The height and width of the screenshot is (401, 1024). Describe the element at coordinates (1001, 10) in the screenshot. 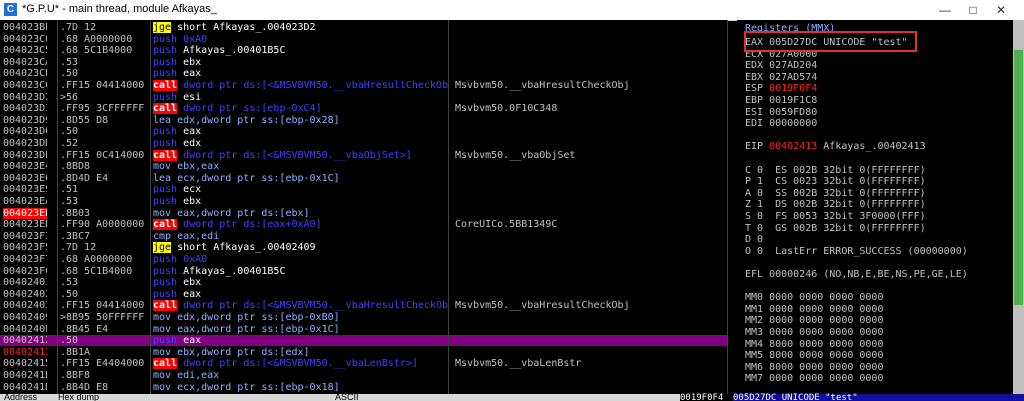

I see `close-icon: ✕` at that location.